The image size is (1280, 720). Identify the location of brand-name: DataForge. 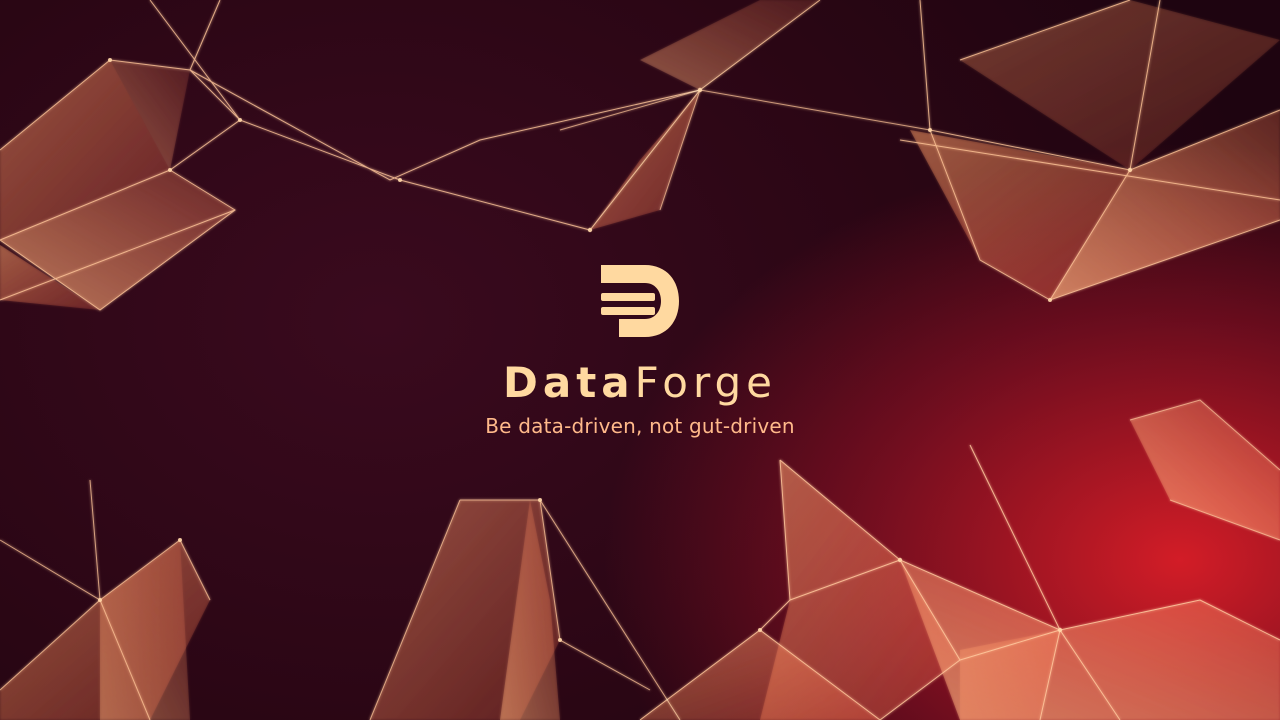
(640, 383).